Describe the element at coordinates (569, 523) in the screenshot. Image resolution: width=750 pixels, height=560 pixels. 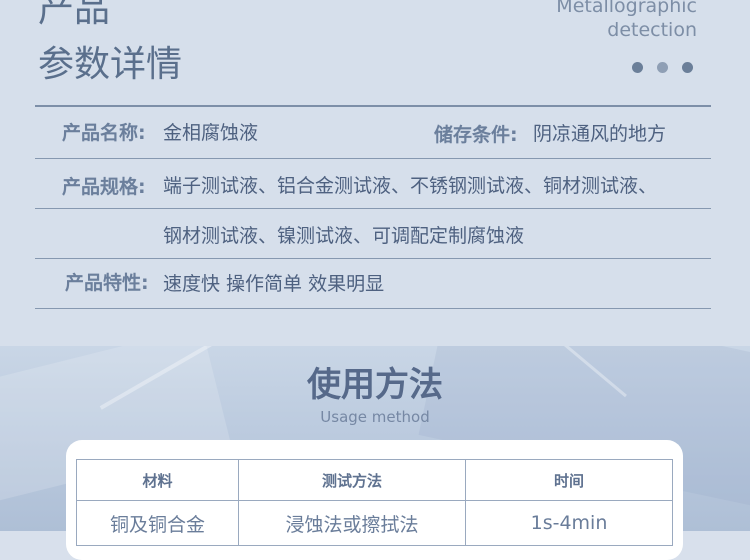
I see `table-cell-time: 1s-4min` at that location.